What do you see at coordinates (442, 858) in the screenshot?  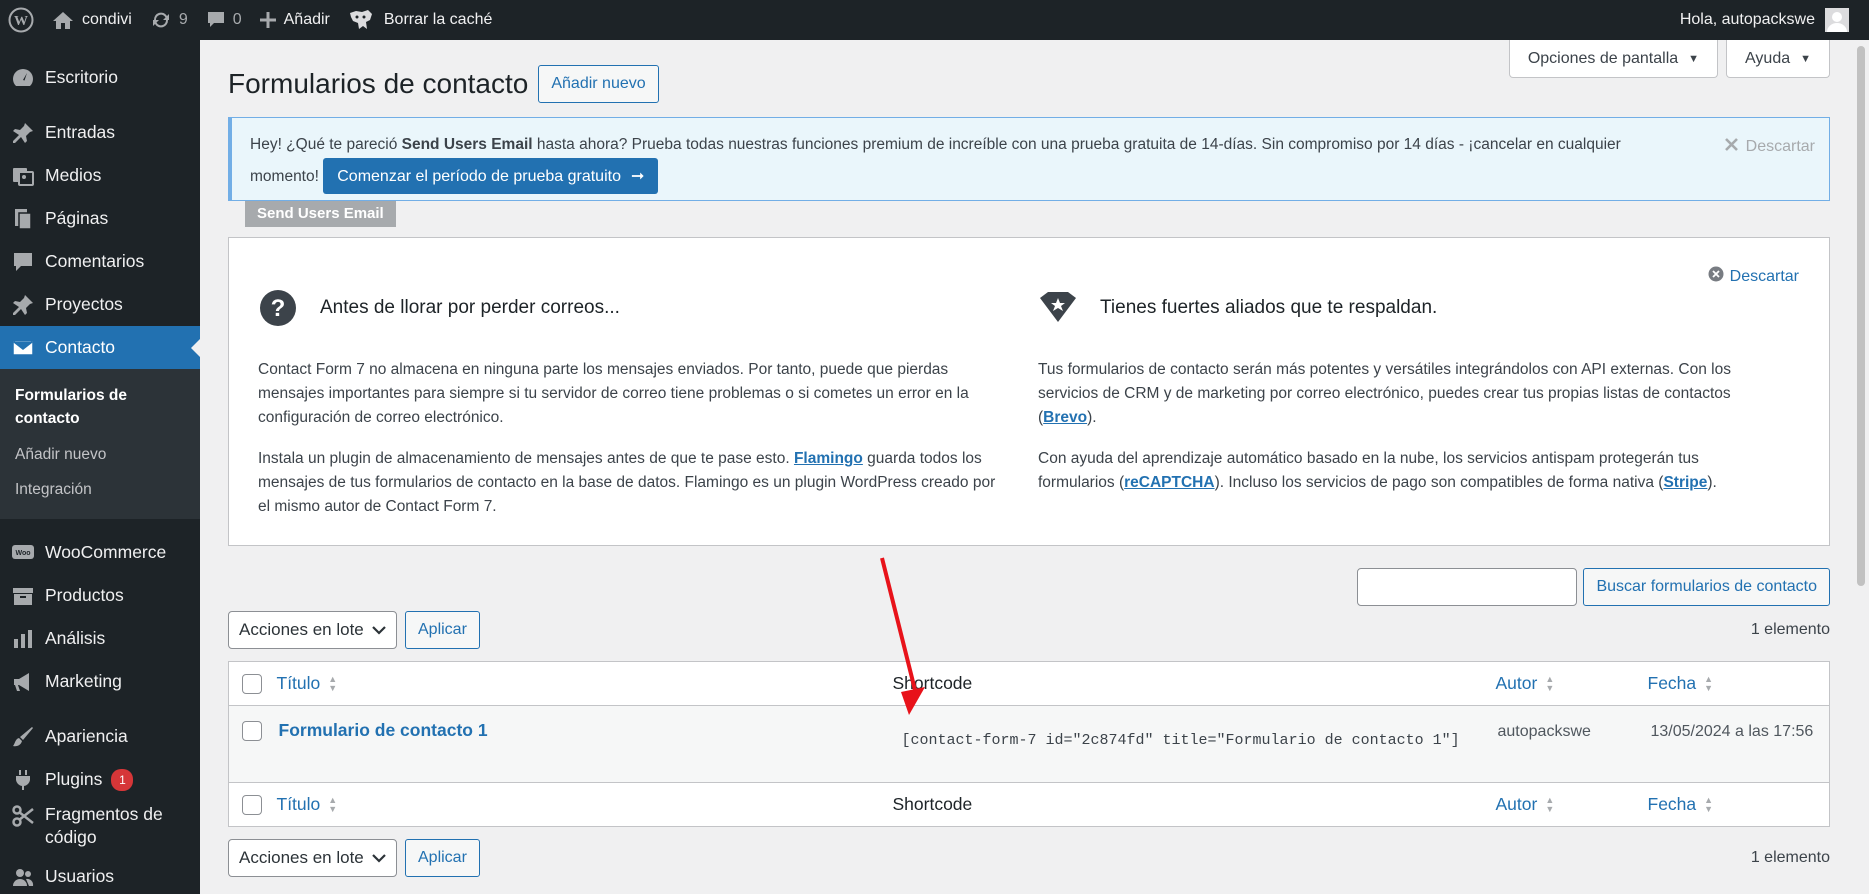 I see `apply-button-bottom: Aplicar` at bounding box center [442, 858].